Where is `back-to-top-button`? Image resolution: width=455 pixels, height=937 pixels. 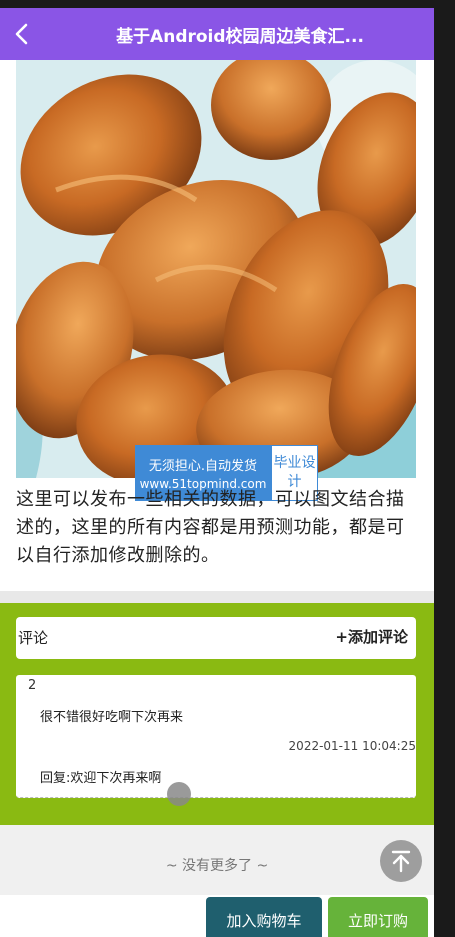
back-to-top-button is located at coordinates (401, 861).